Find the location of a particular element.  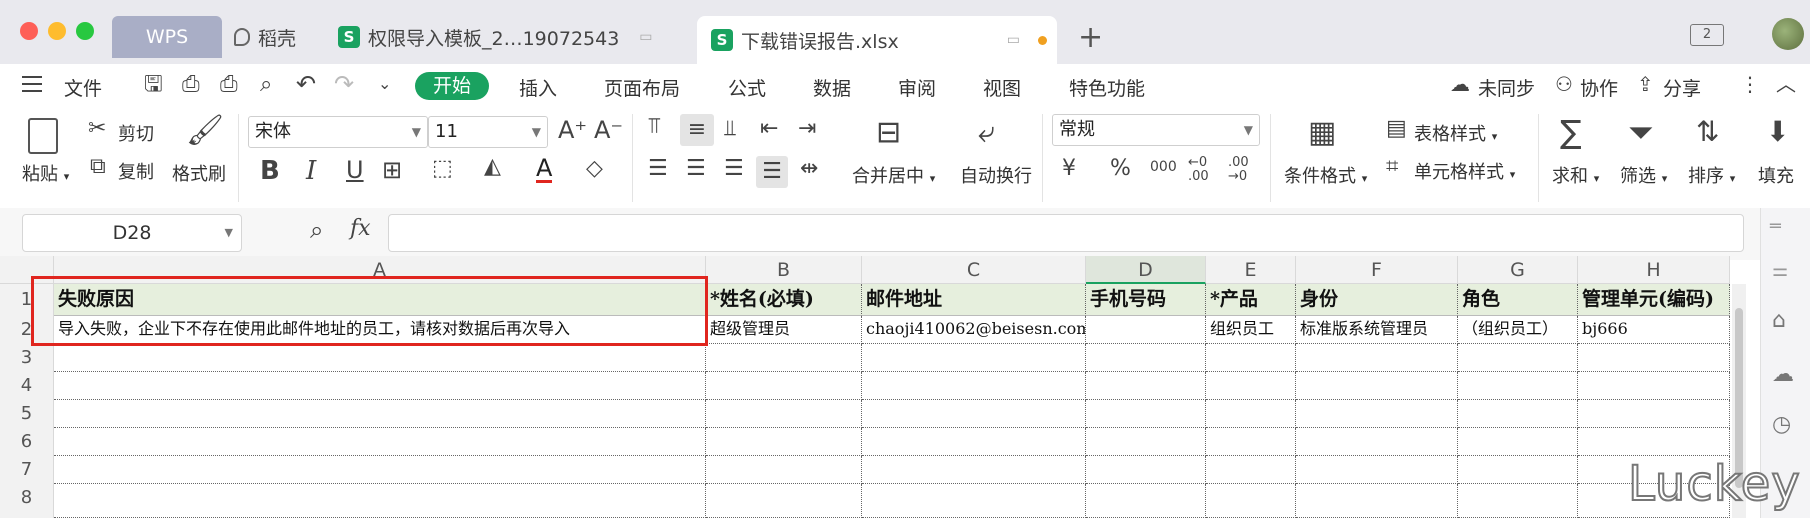

increase-indent-icon: ⇥ is located at coordinates (807, 129).